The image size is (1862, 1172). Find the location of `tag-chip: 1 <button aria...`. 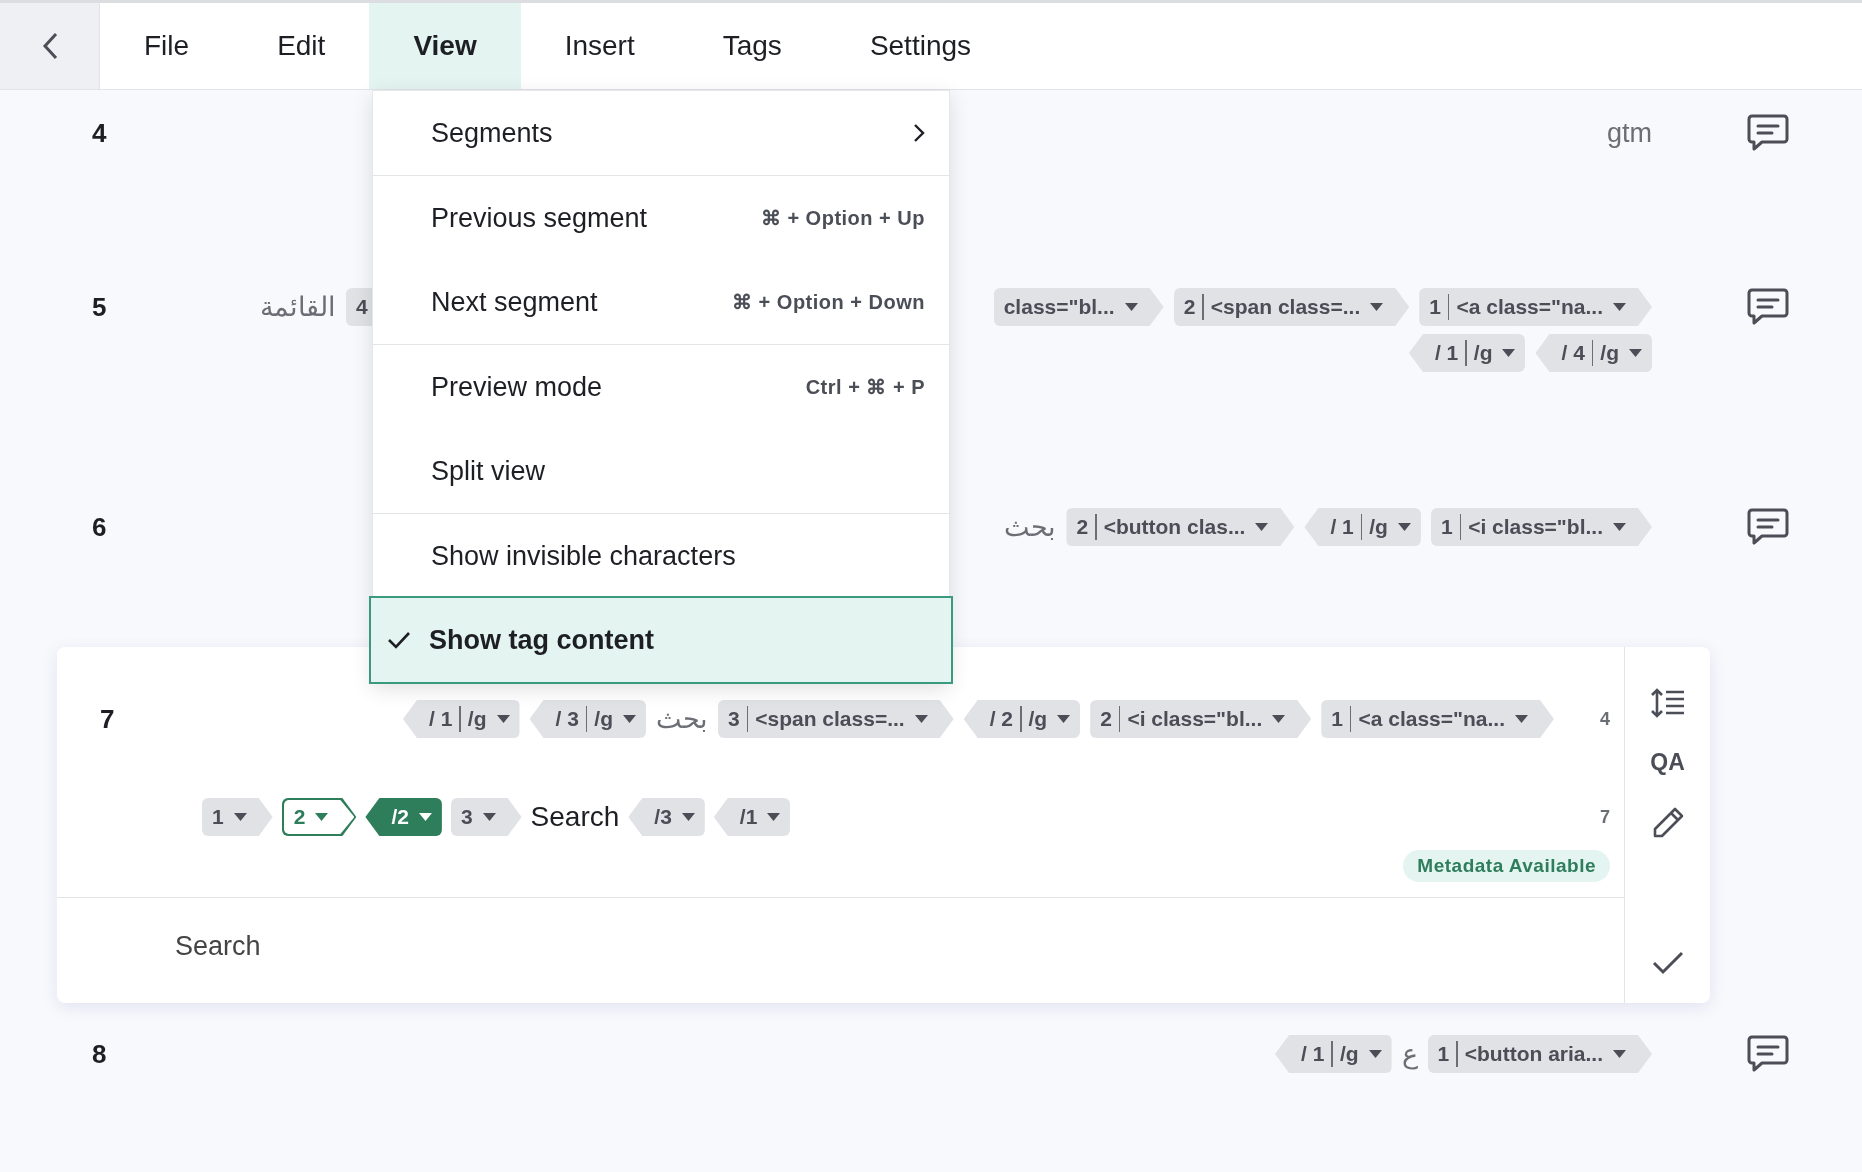

tag-chip: 1 <button aria... is located at coordinates (1539, 1054).